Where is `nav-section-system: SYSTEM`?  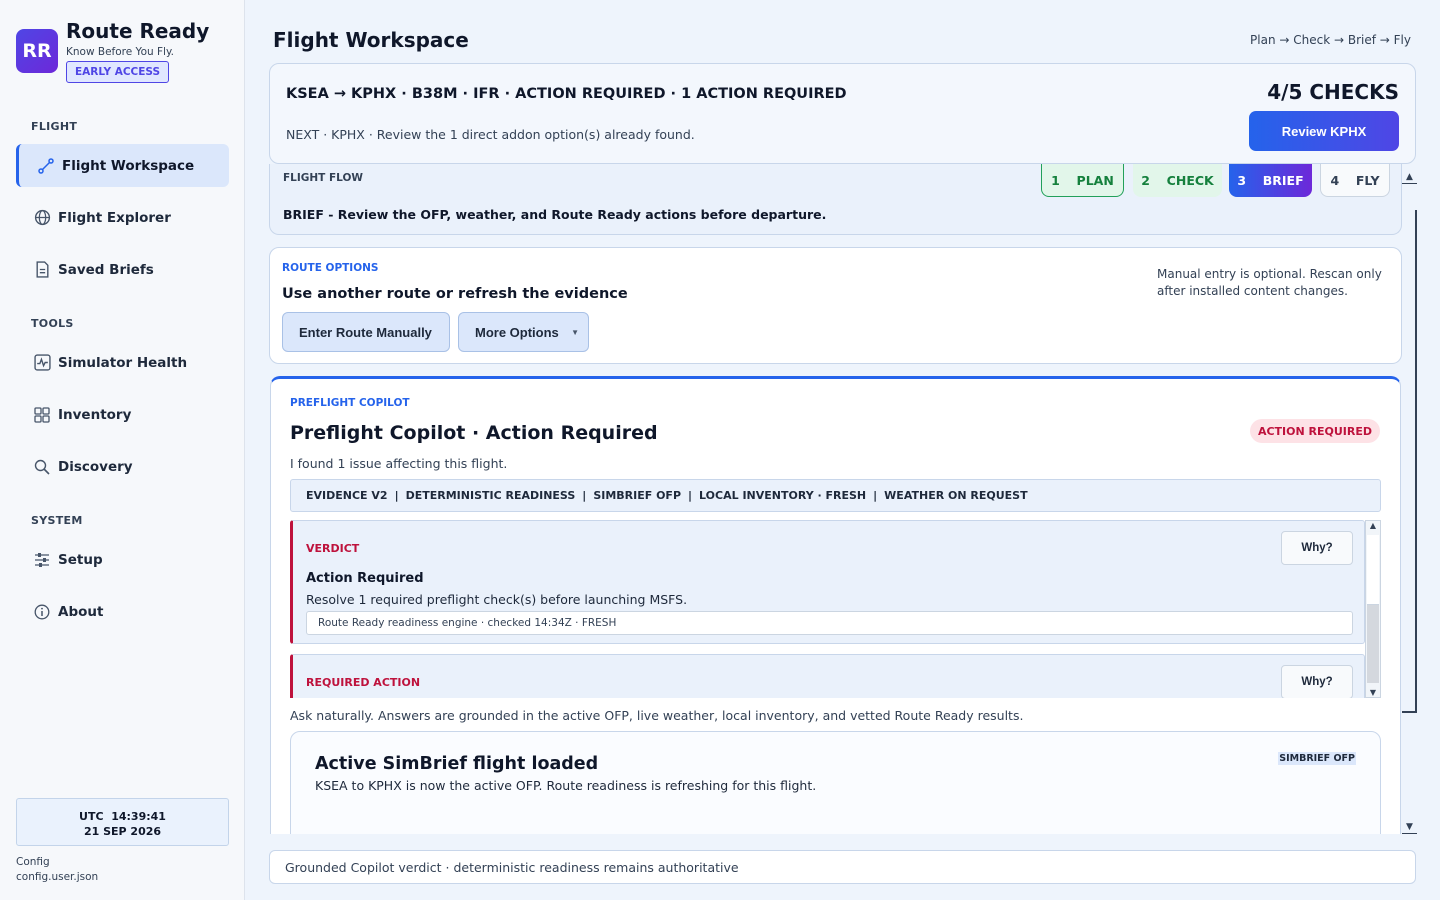 nav-section-system: SYSTEM is located at coordinates (57, 520).